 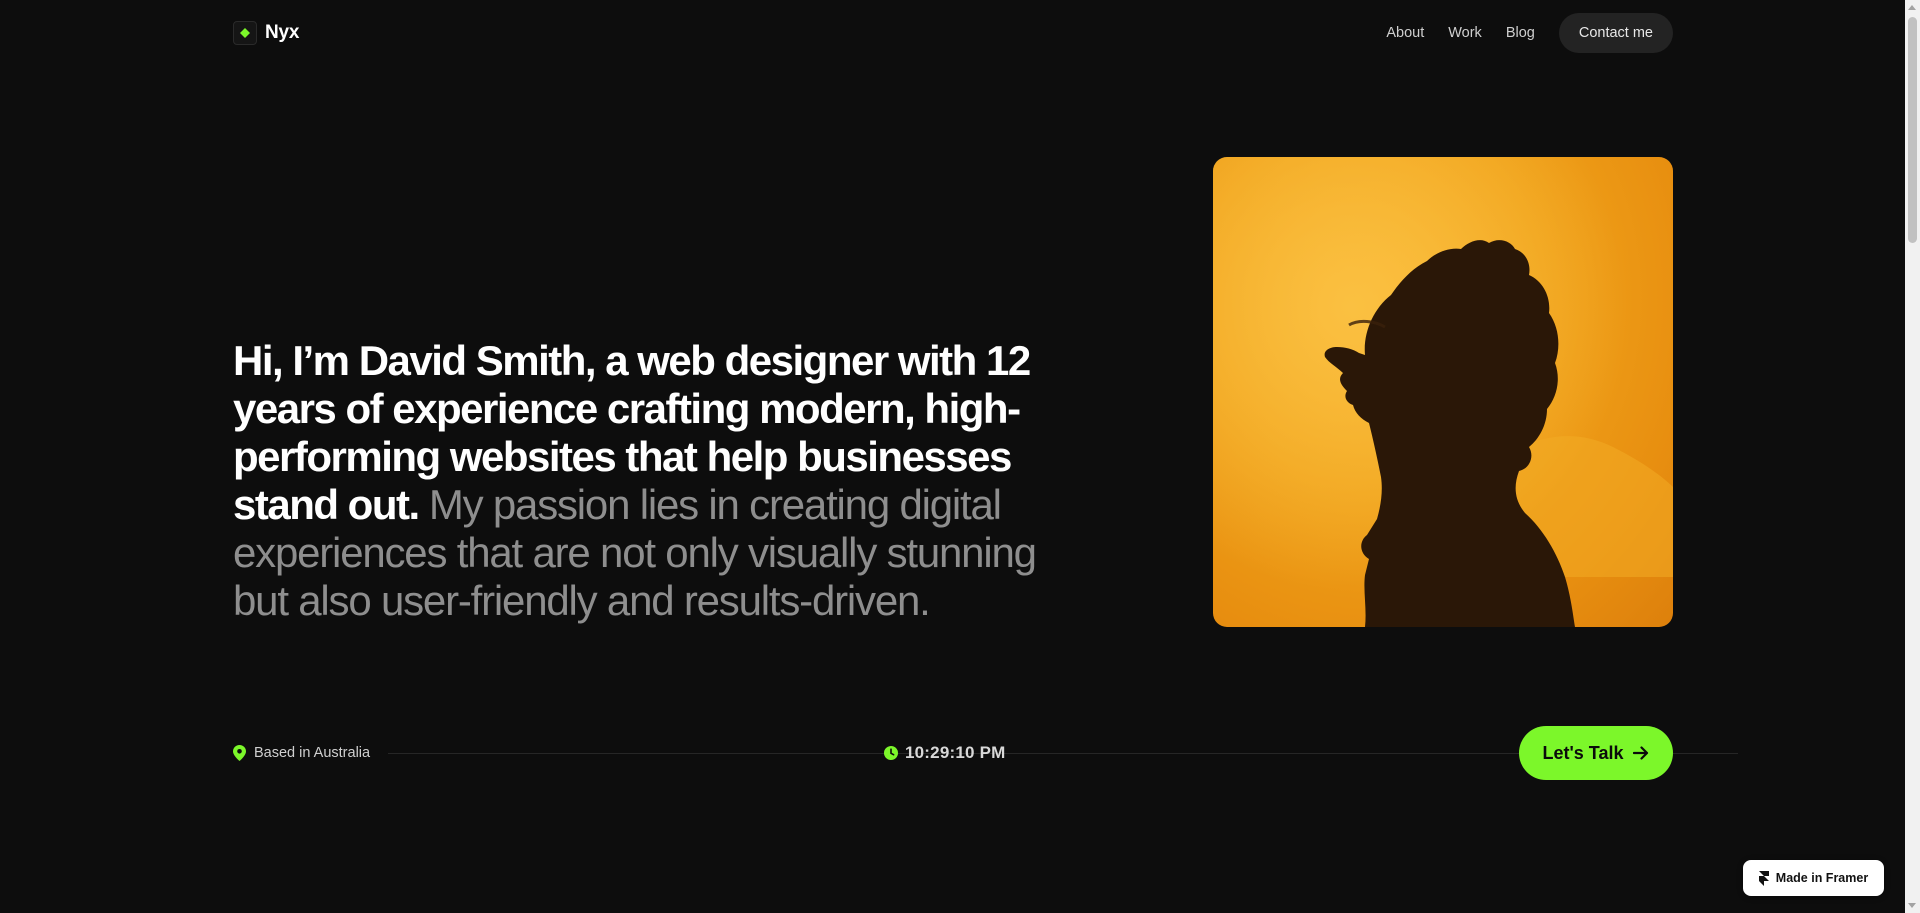 What do you see at coordinates (1583, 752) in the screenshot?
I see `lets-talk-label: Let's Talk` at bounding box center [1583, 752].